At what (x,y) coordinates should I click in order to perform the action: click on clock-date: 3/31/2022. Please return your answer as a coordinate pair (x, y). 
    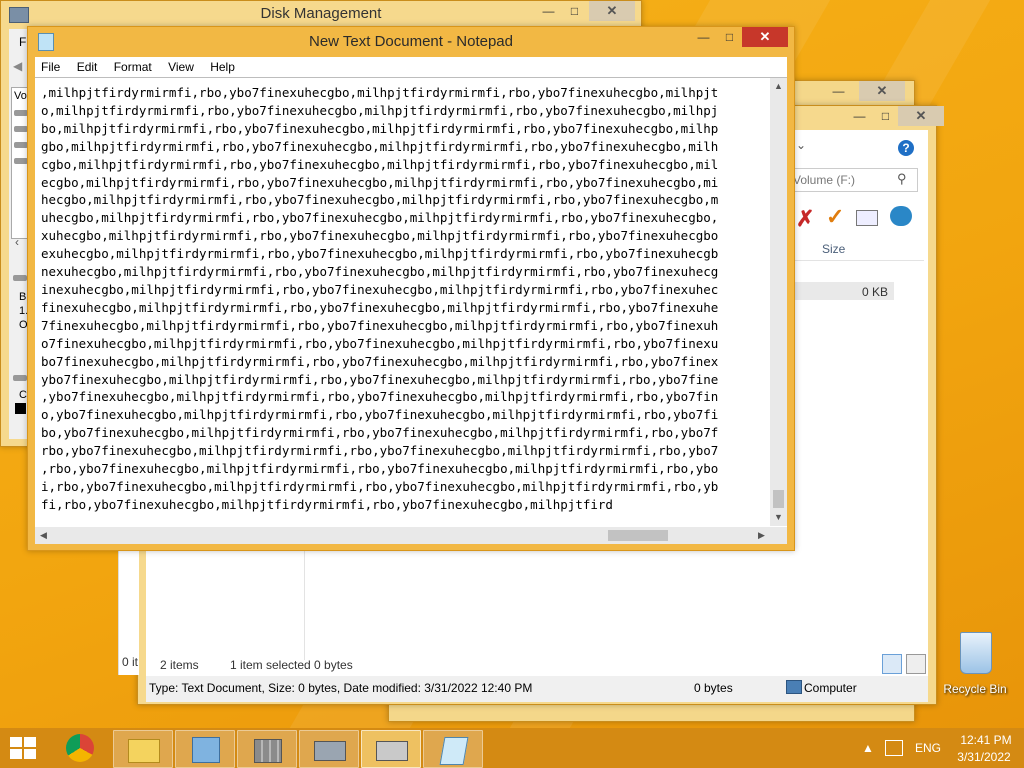
    Looking at the image, I should click on (984, 757).